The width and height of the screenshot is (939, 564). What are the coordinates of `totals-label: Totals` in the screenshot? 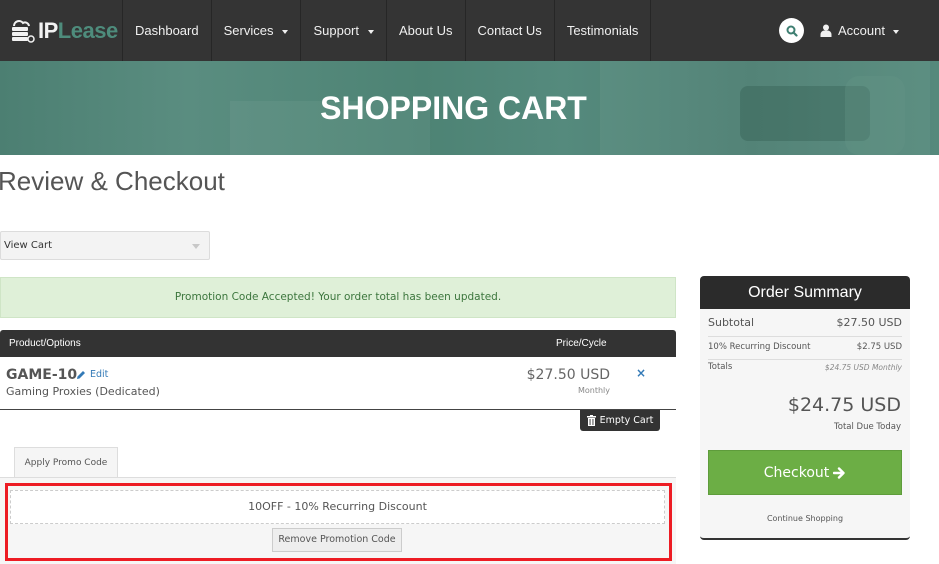 It's located at (720, 367).